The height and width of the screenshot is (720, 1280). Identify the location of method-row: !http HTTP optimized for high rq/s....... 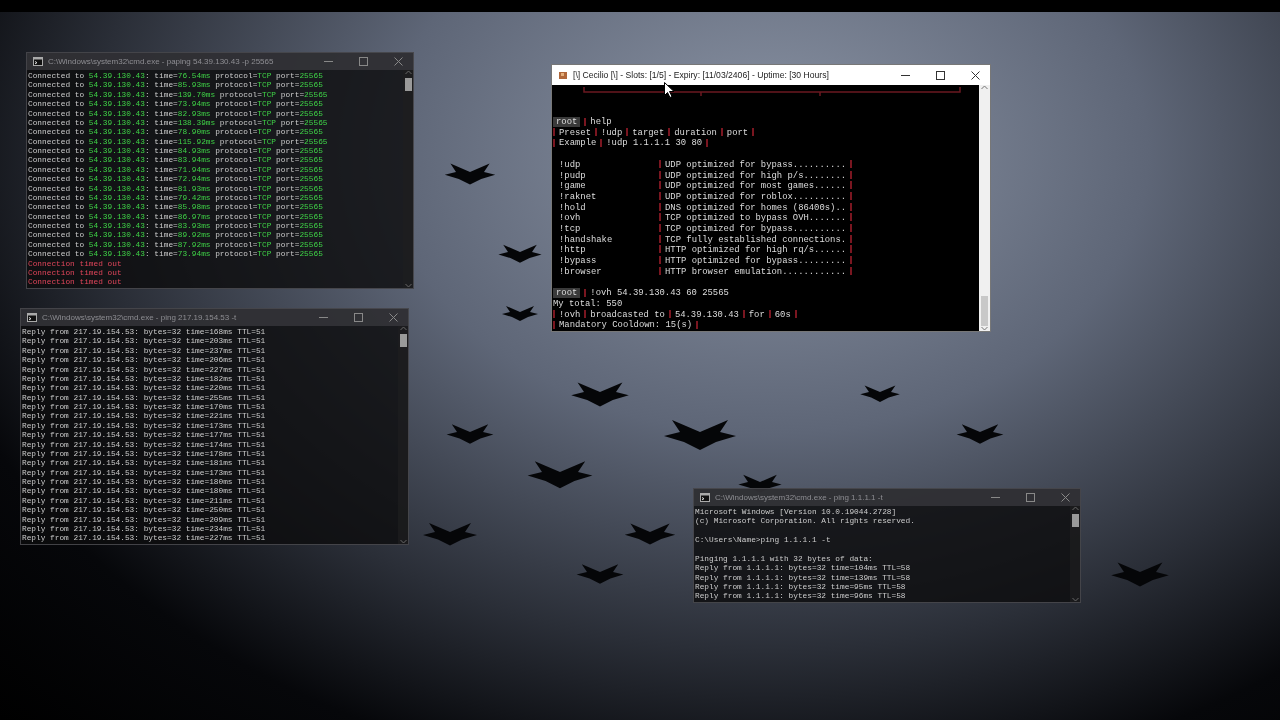
(766, 251).